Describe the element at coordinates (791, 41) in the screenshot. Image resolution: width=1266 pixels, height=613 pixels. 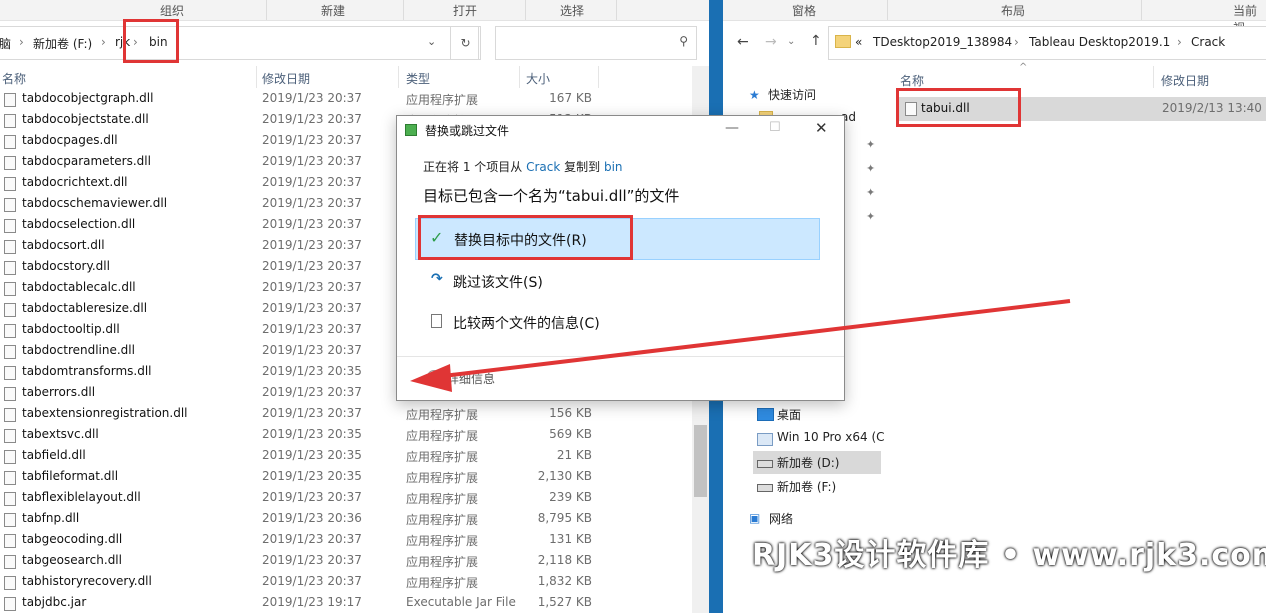
I see `recent-dropdown-icon: ⌄` at that location.